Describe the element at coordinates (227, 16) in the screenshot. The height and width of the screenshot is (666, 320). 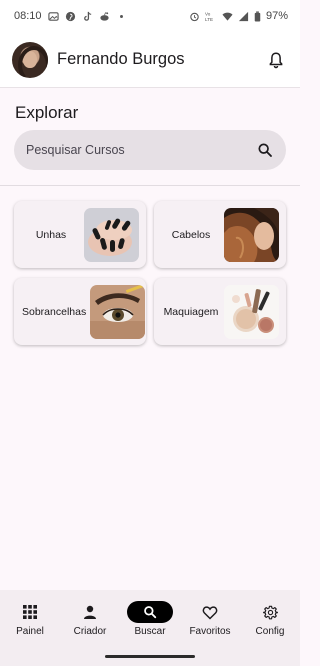
I see `wifi-icon` at that location.